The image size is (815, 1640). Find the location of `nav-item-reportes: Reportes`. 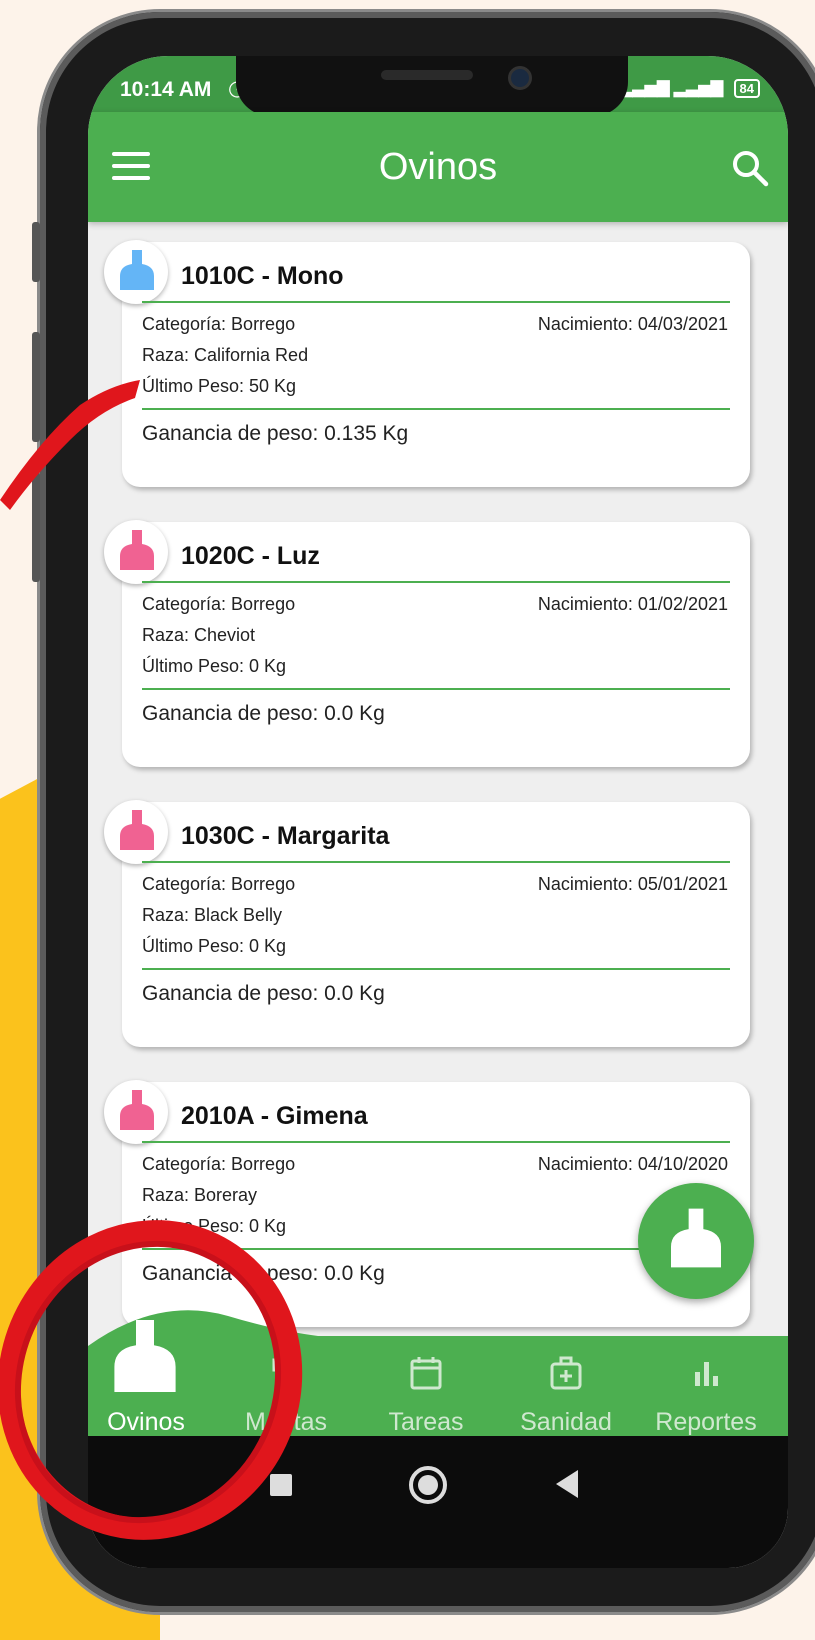

nav-item-reportes: Reportes is located at coordinates (706, 1399).